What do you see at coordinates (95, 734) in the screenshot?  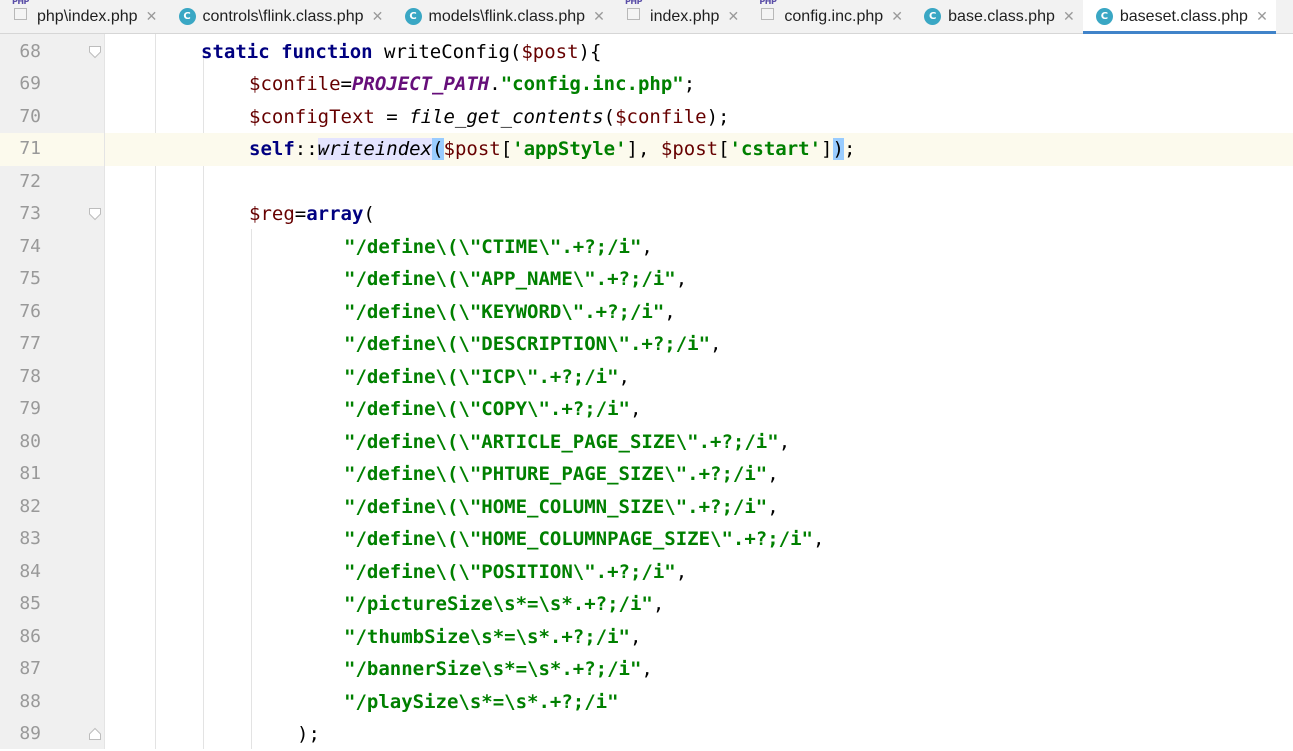 I see `fold-close-icon` at bounding box center [95, 734].